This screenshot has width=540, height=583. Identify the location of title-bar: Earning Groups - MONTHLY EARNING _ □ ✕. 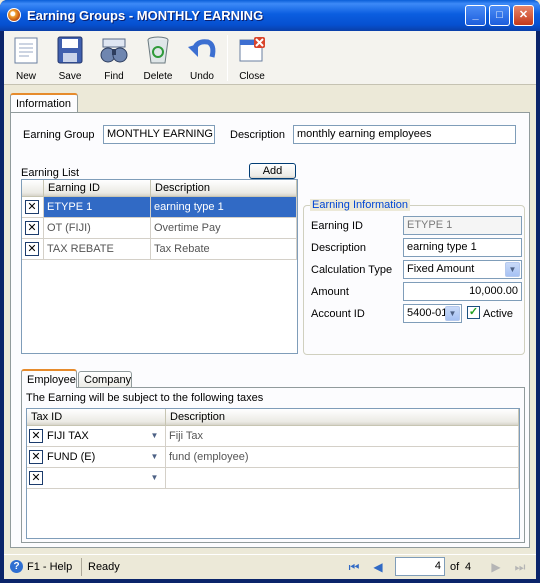
(270, 15).